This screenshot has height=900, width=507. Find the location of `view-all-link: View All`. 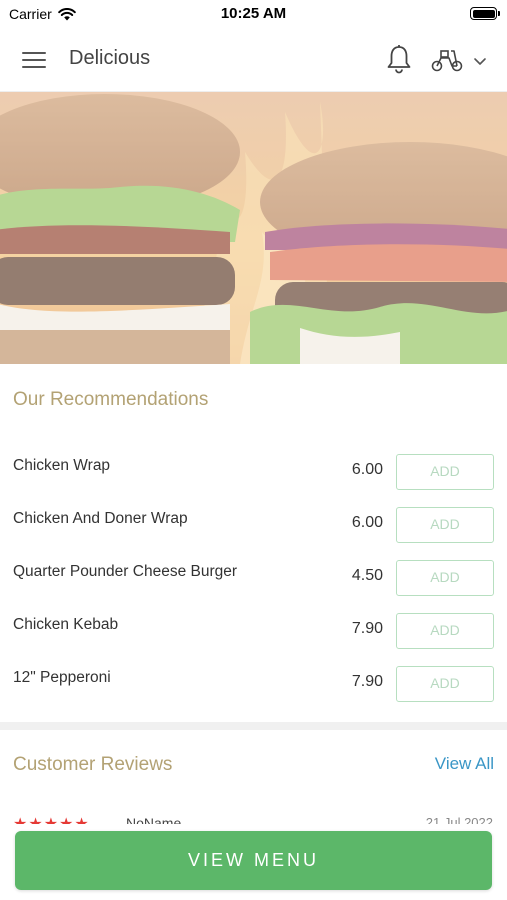

view-all-link: View All is located at coordinates (464, 764).